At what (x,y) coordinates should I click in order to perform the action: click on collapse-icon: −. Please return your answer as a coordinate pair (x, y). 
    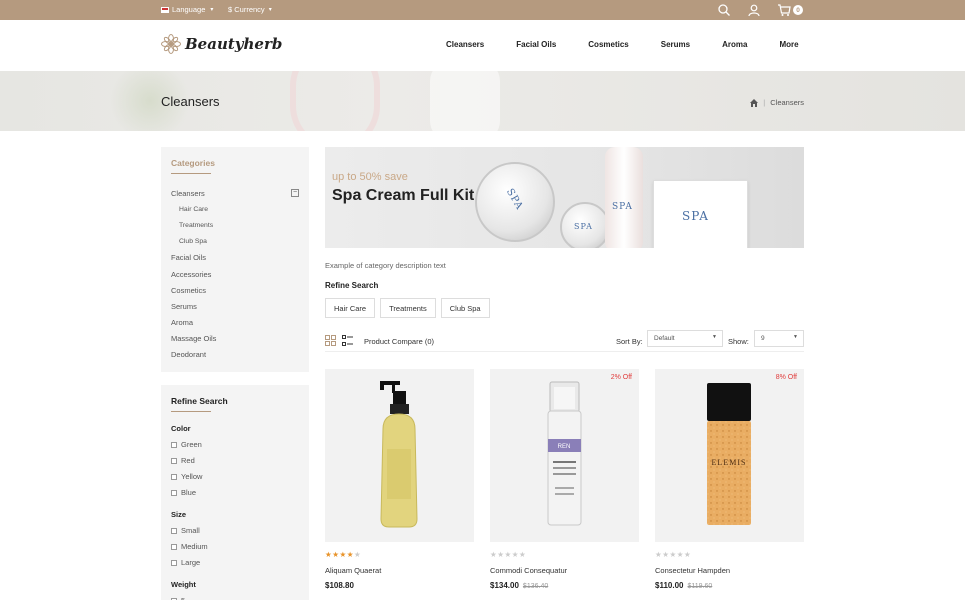
    Looking at the image, I should click on (295, 193).